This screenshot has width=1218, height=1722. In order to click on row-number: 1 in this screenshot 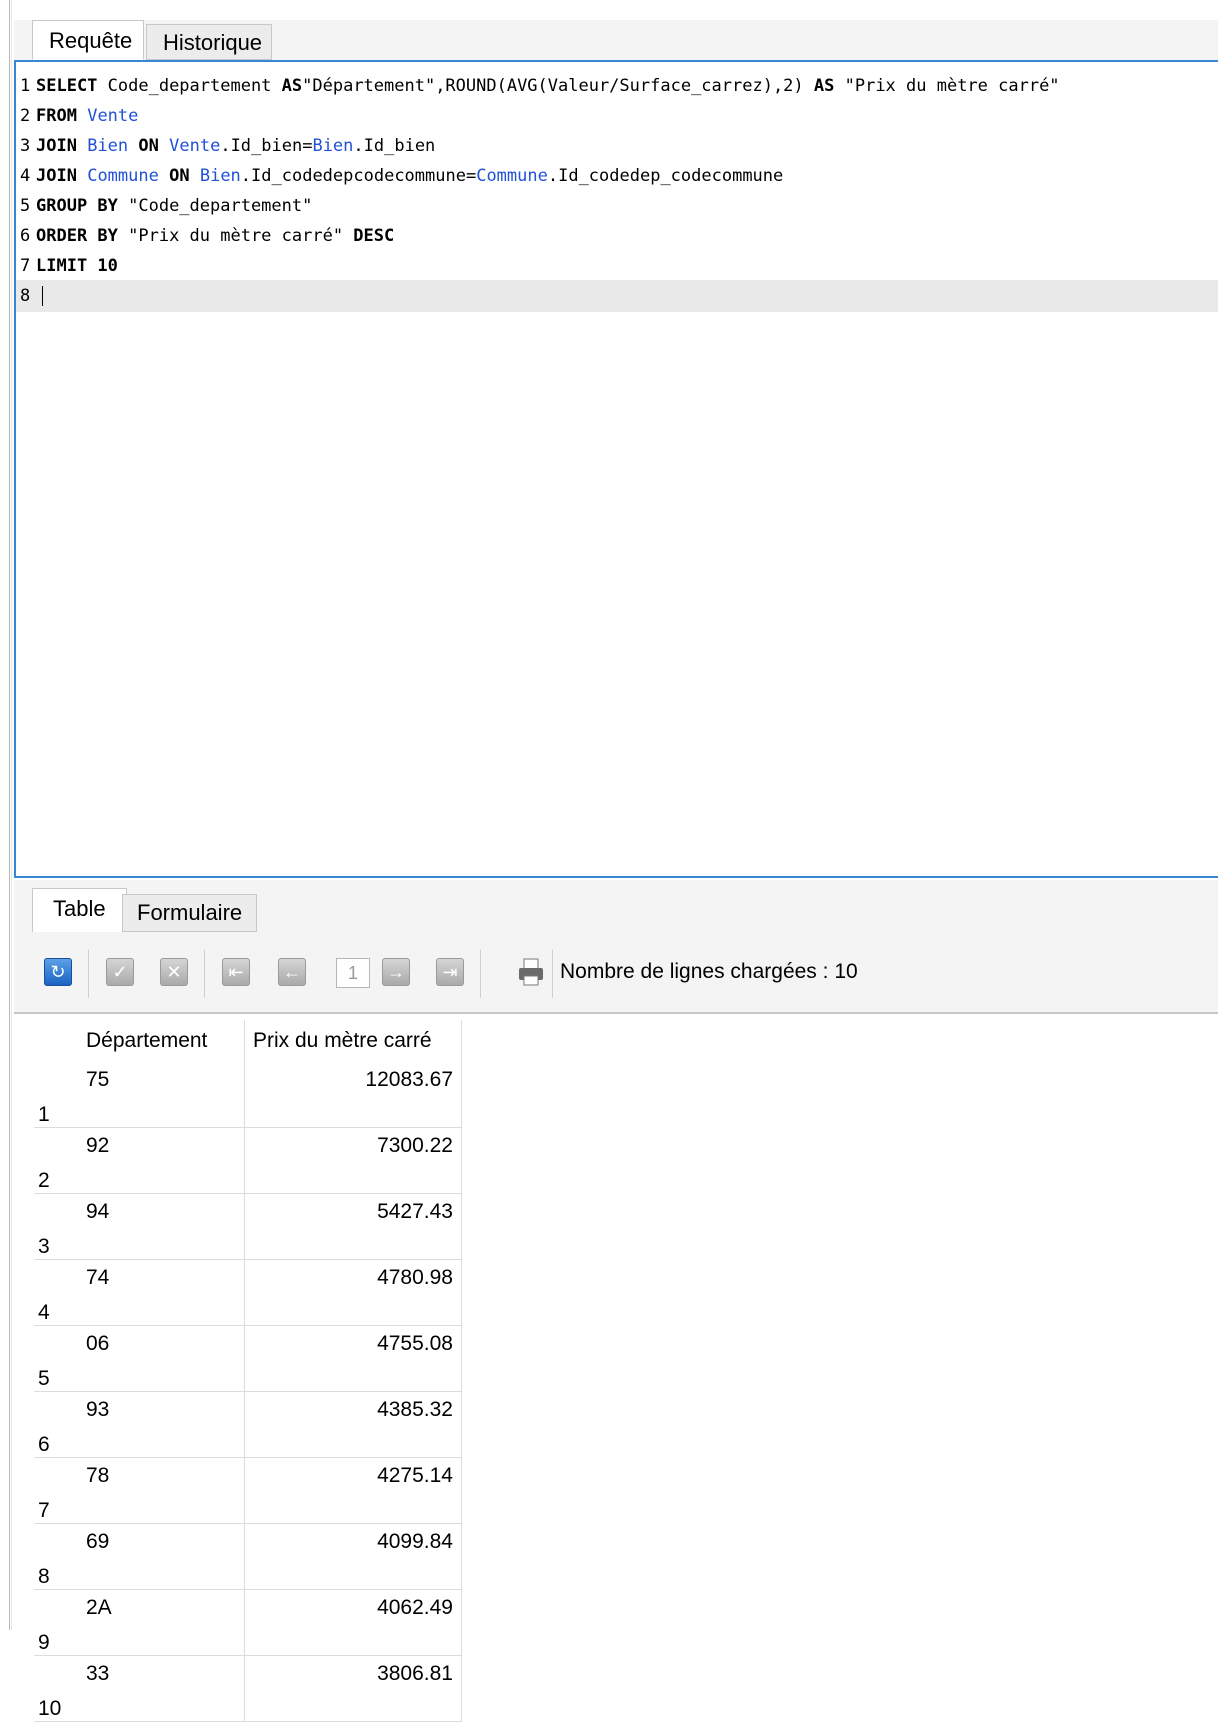, I will do `click(56, 1095)`.